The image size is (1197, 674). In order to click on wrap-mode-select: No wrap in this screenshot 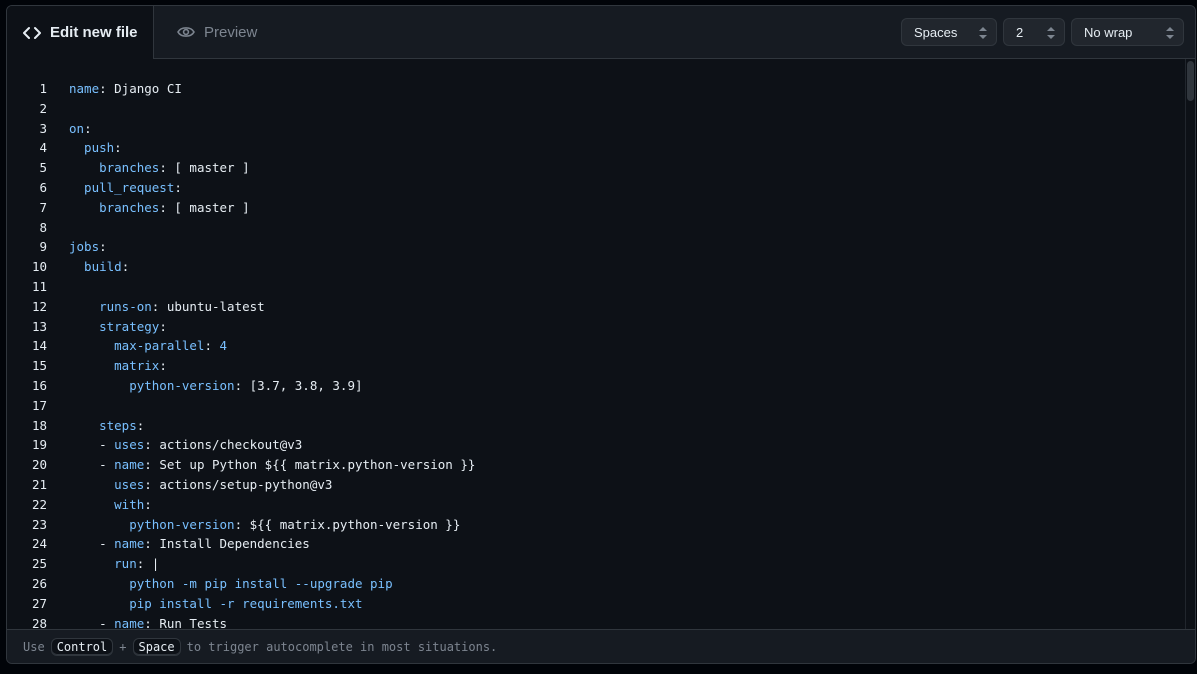, I will do `click(1127, 32)`.